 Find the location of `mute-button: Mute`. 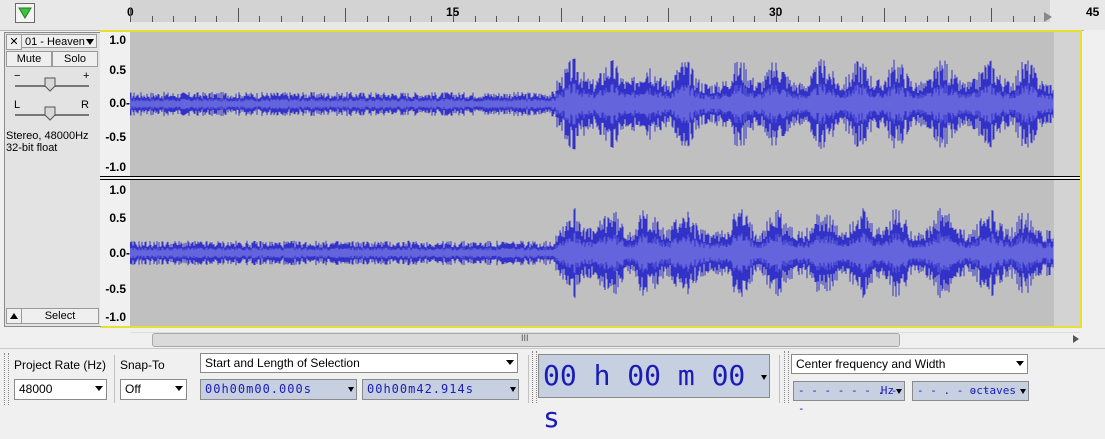

mute-button: Mute is located at coordinates (29, 59).